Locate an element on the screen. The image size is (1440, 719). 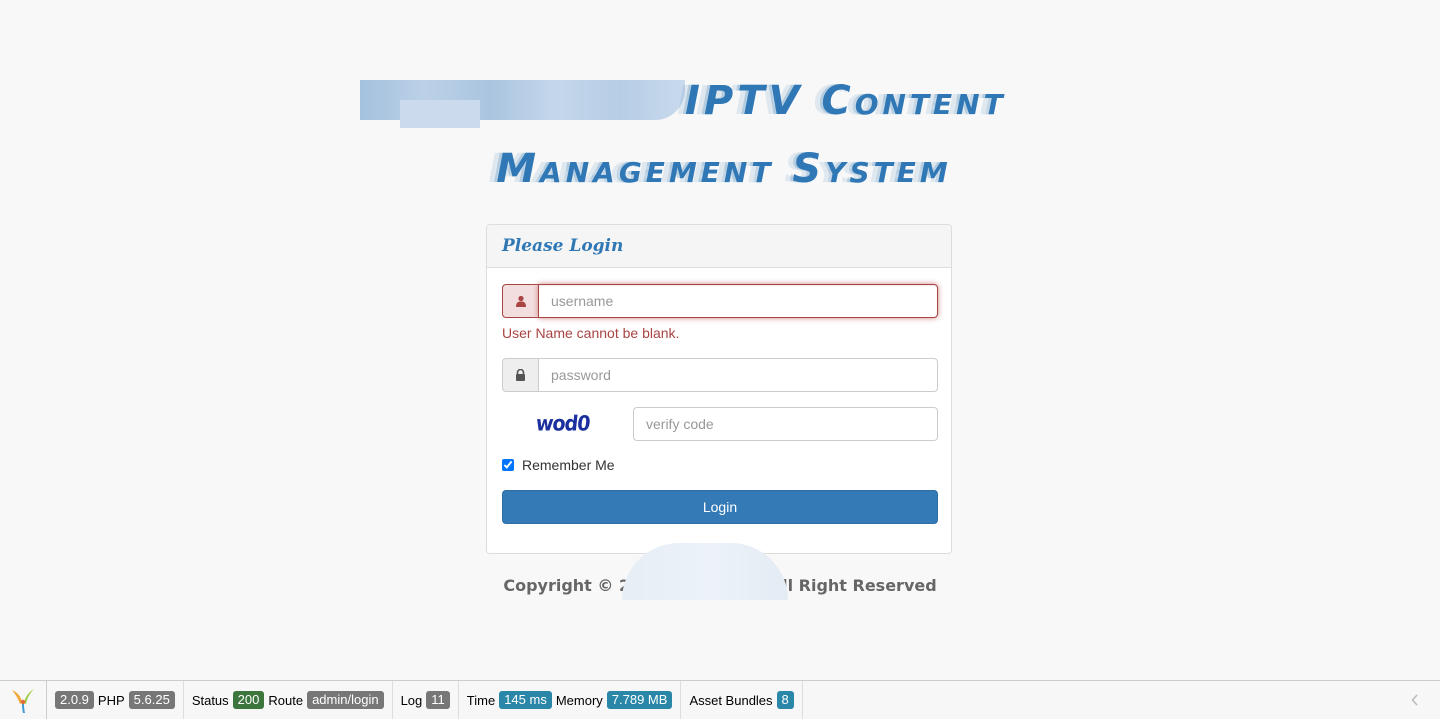
captcha-text: wod0 is located at coordinates (563, 424).